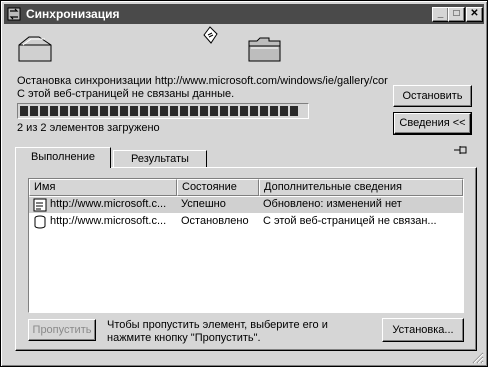 This screenshot has height=367, width=488. I want to click on progress-bar, so click(163, 111).